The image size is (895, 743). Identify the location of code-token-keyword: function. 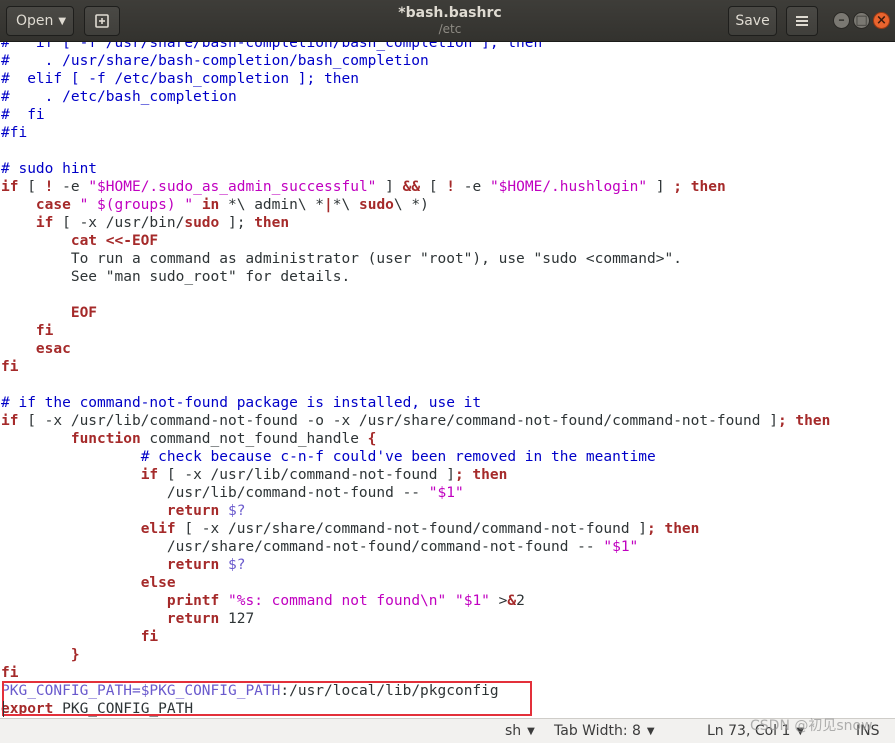
(105, 439).